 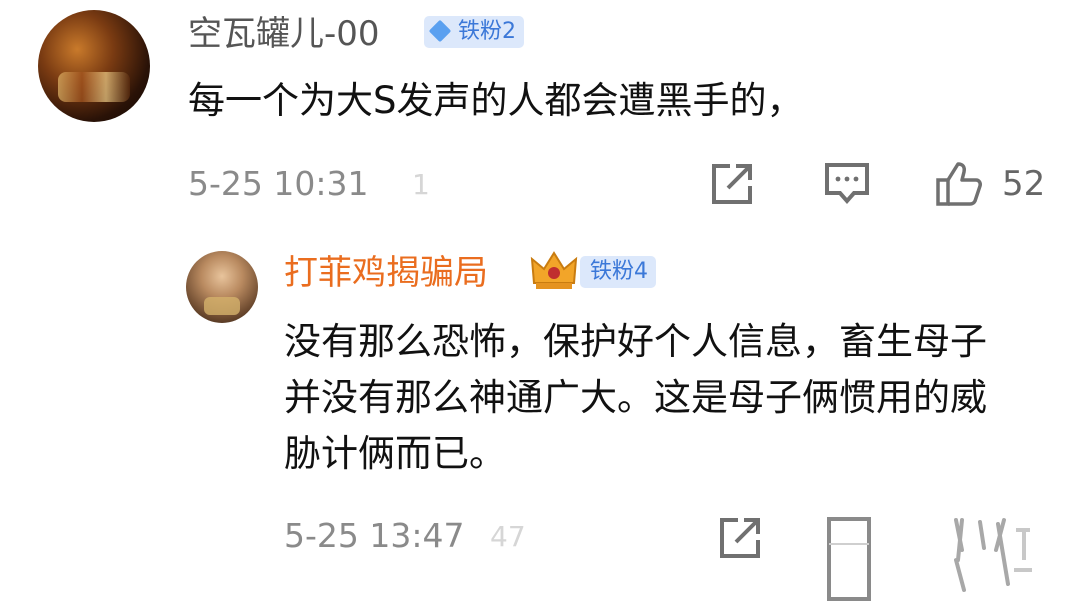 What do you see at coordinates (1024, 184) in the screenshot?
I see `like-count: 52` at bounding box center [1024, 184].